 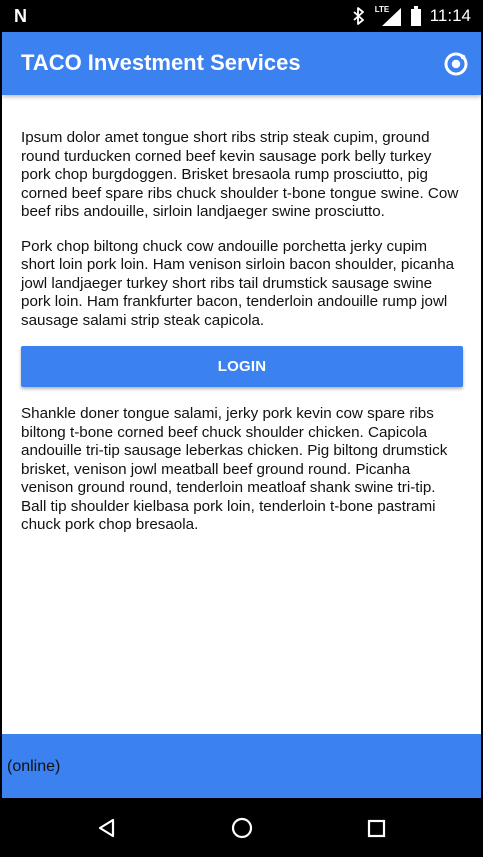 I want to click on recent-apps-icon, so click(x=376, y=828).